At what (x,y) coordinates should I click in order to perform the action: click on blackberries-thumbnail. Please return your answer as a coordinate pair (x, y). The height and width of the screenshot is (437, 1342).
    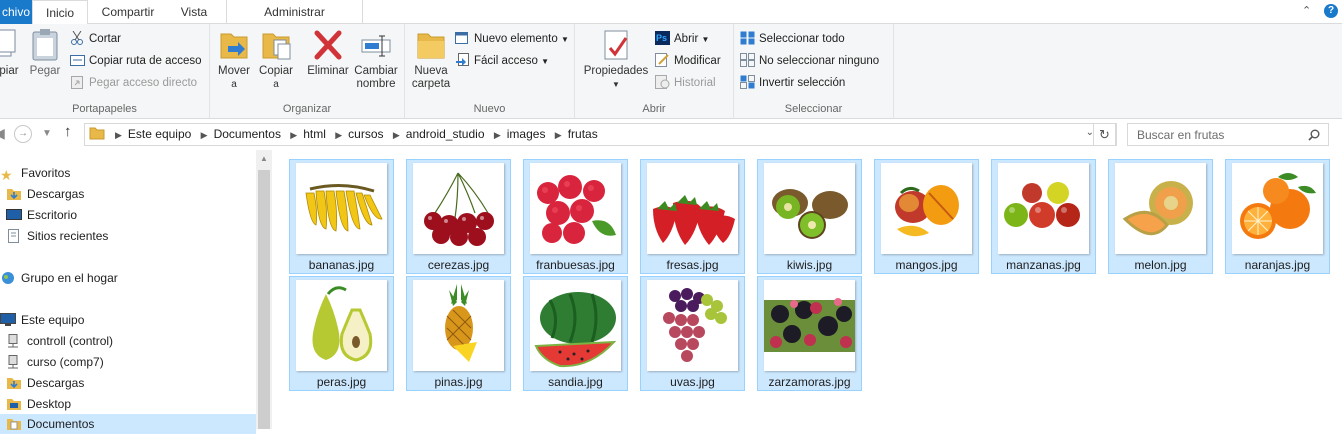
    Looking at the image, I should click on (809, 325).